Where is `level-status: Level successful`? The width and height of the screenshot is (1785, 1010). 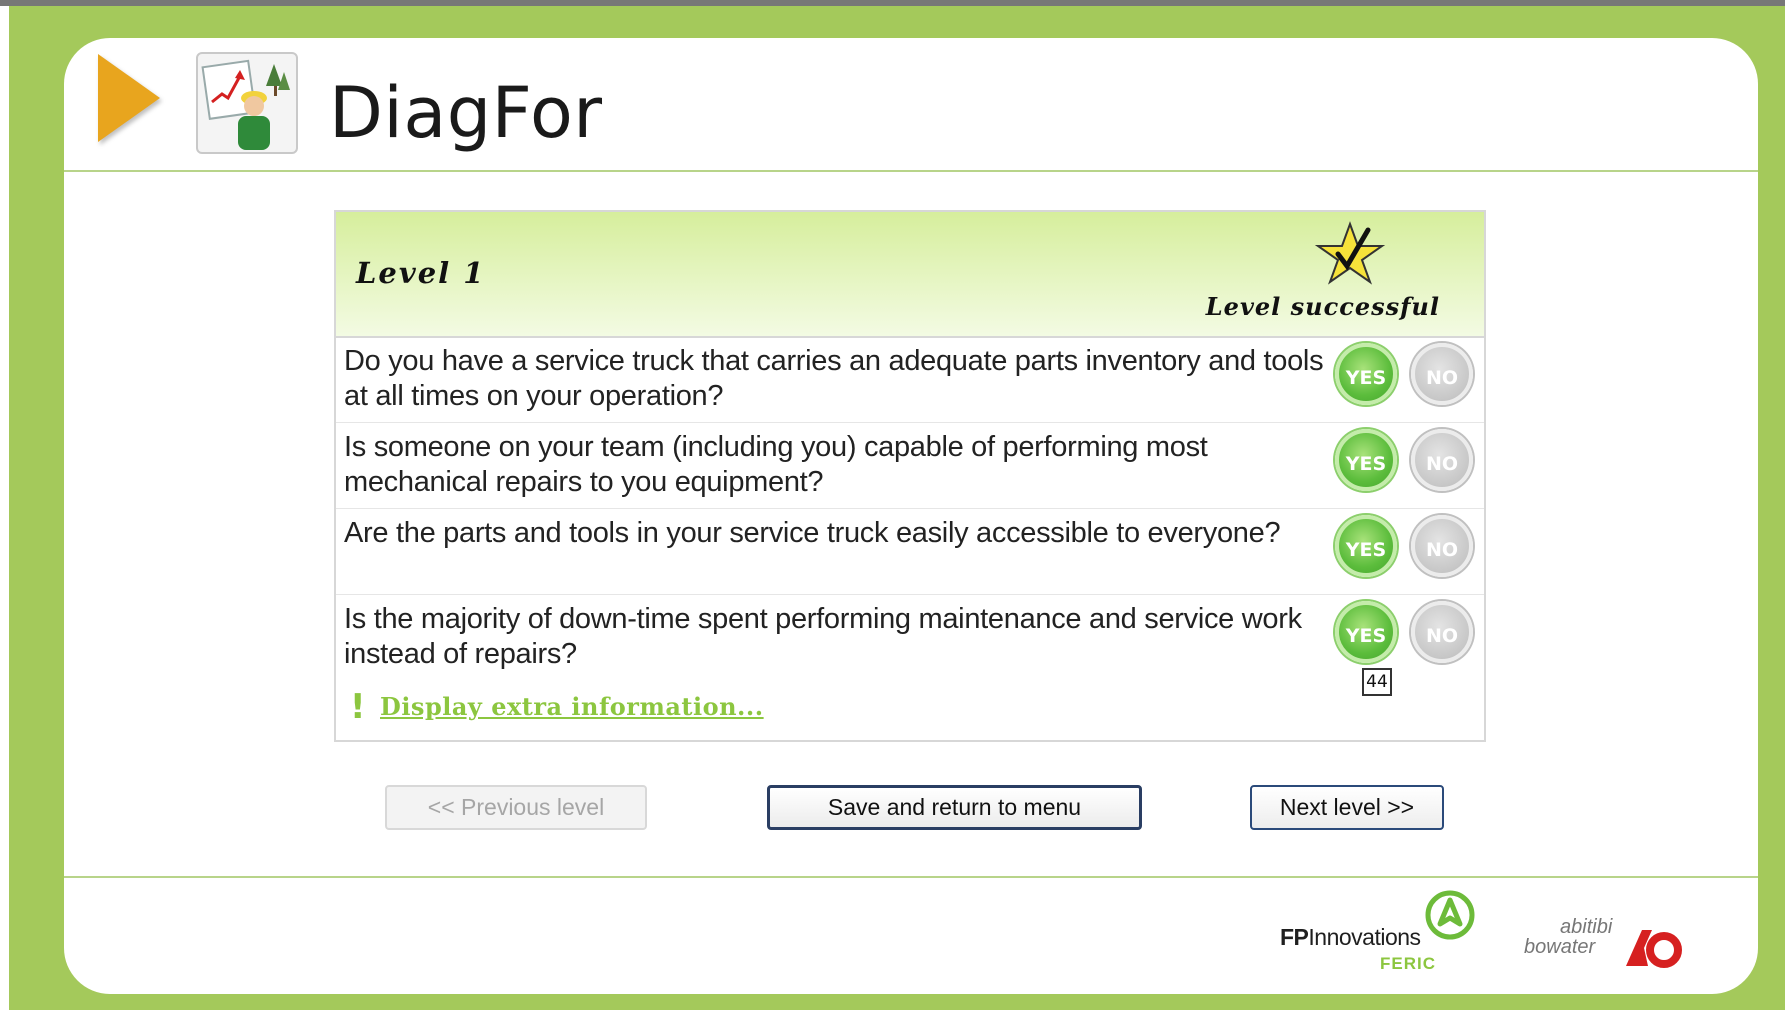
level-status: Level successful is located at coordinates (1322, 306).